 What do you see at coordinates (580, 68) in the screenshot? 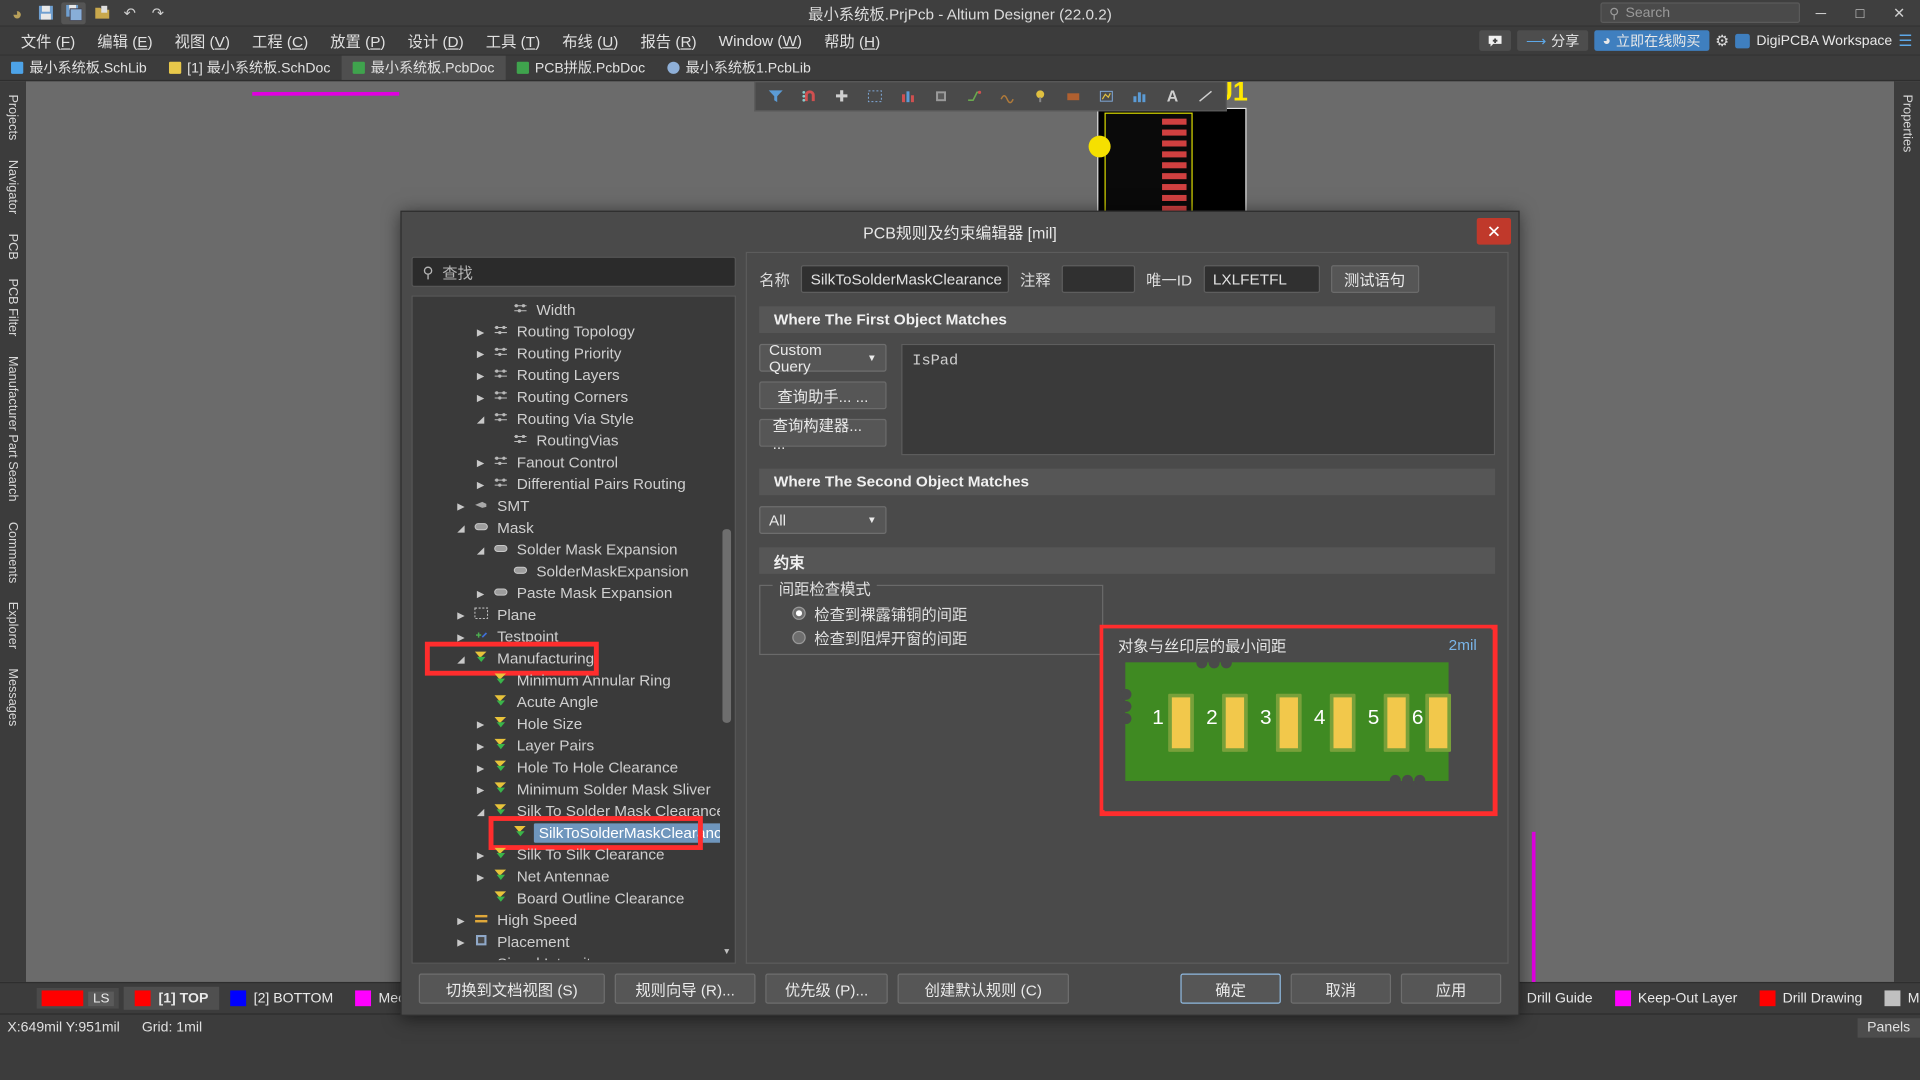
I see `doctab-panel-pcbdoc: PCB拼版.PcbDoc` at bounding box center [580, 68].